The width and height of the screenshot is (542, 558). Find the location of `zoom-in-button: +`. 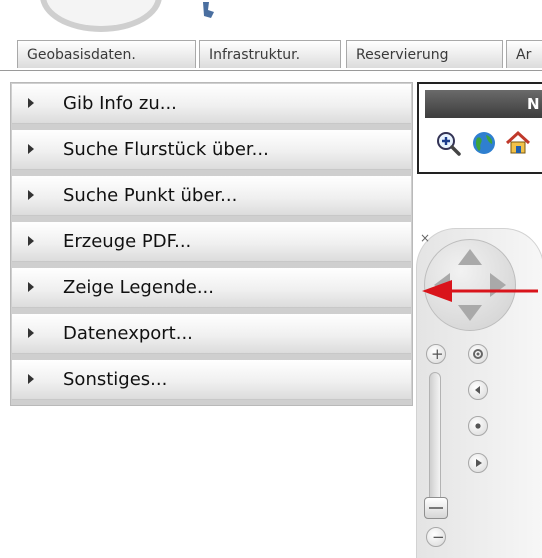

zoom-in-button: + is located at coordinates (436, 354).